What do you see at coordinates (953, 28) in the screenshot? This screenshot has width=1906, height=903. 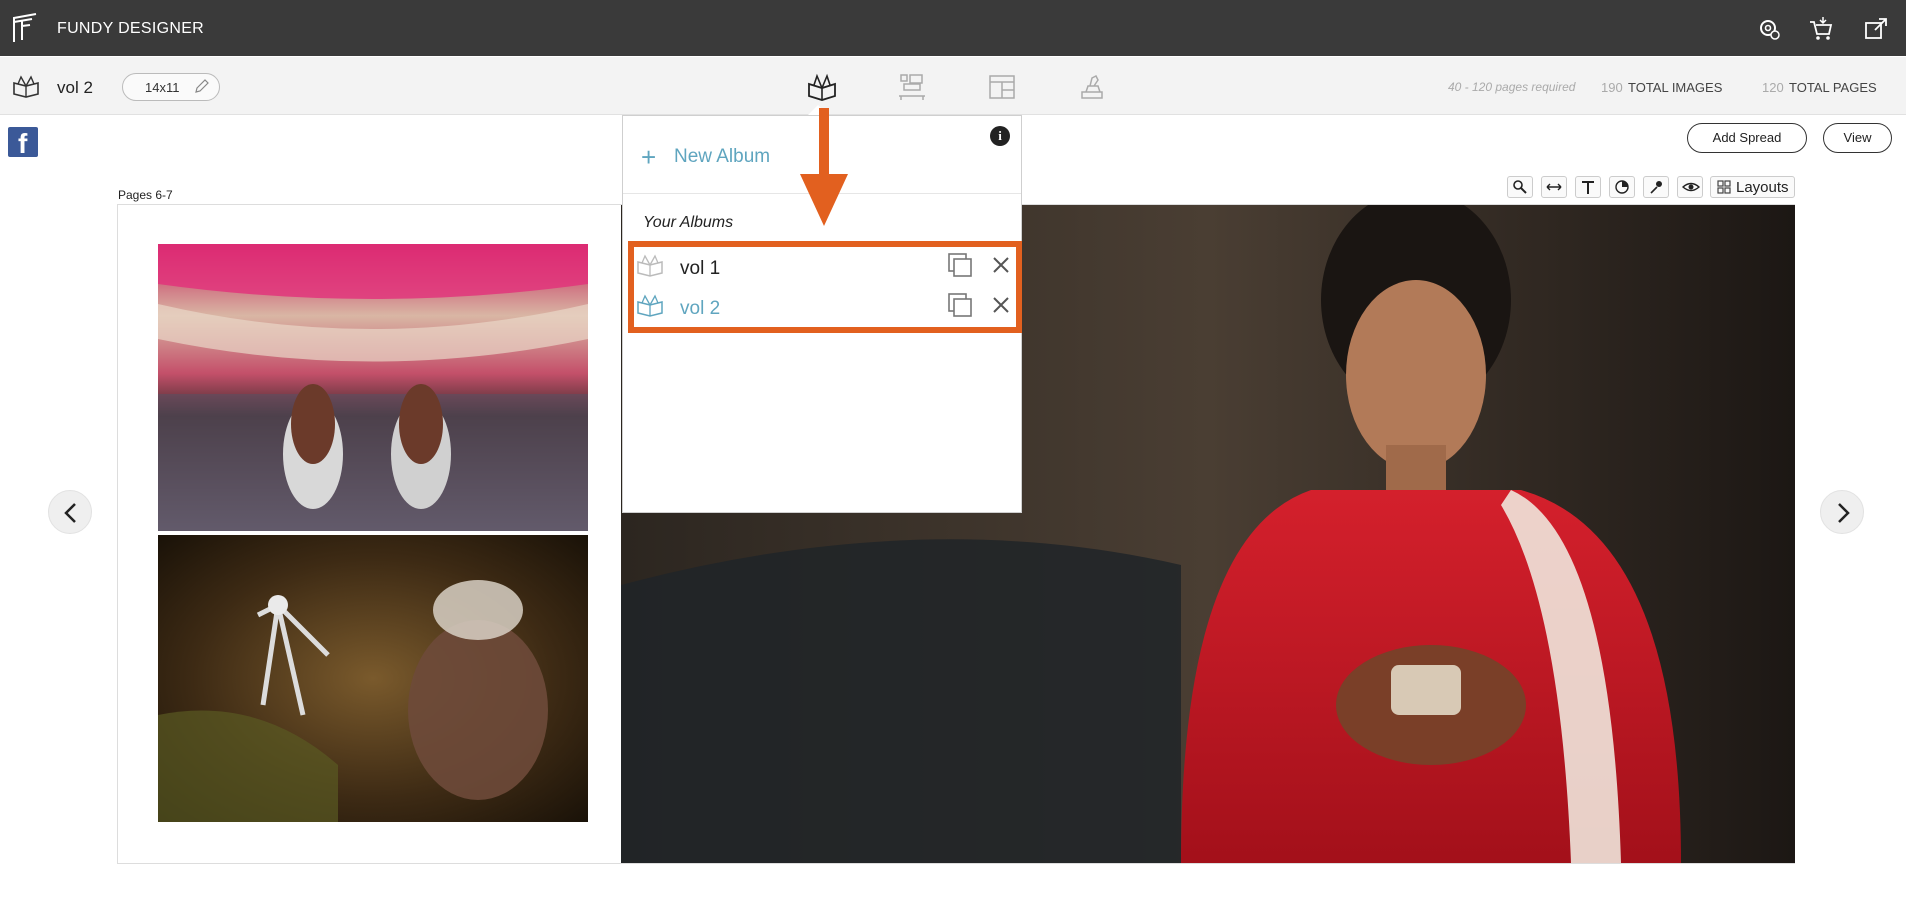 I see `top-bar` at bounding box center [953, 28].